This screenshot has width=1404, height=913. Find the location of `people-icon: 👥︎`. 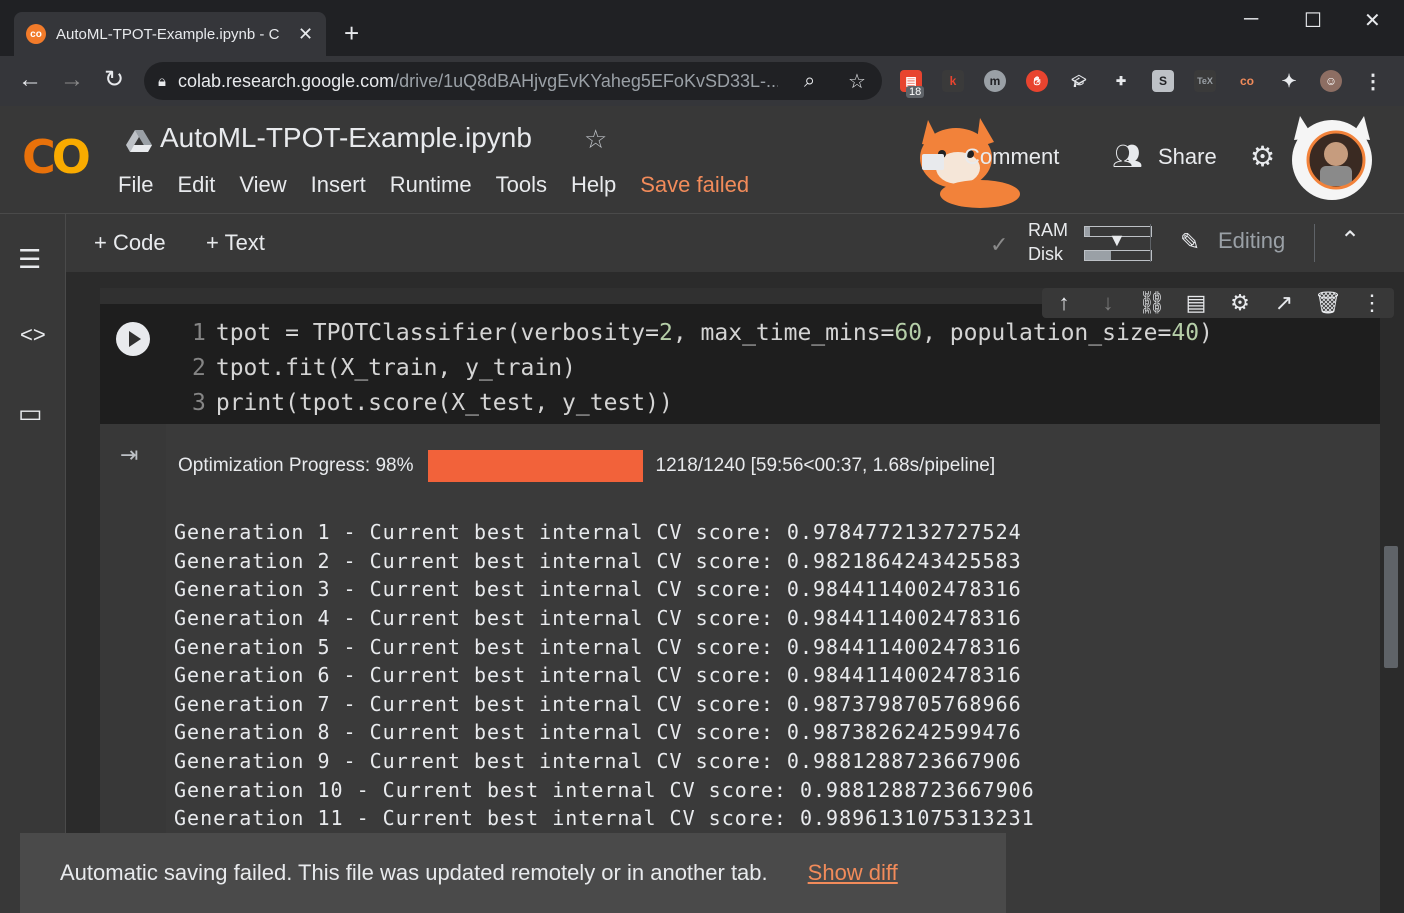

people-icon: 👥︎ is located at coordinates (1127, 156).